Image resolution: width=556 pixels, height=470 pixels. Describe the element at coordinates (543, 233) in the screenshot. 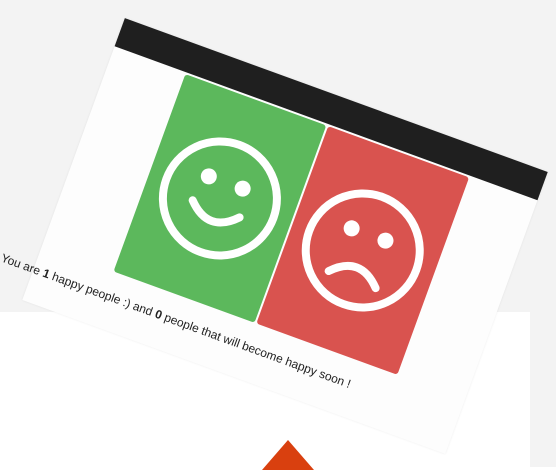

I see `page-background-strip` at that location.